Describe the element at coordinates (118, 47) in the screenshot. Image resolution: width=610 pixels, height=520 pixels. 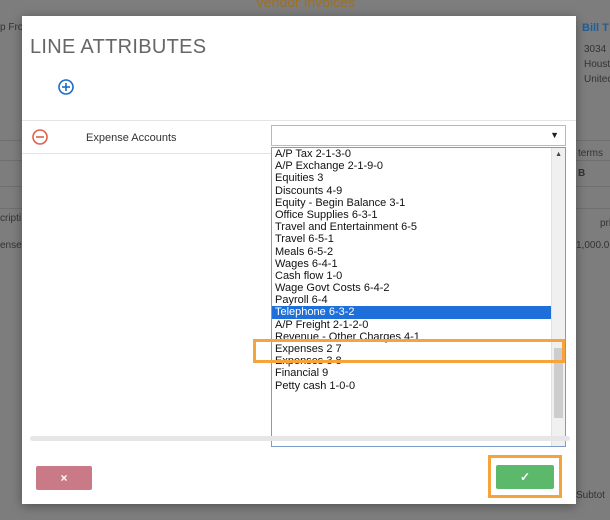
I see `modal-title: LINE ATTRIBUTES` at that location.